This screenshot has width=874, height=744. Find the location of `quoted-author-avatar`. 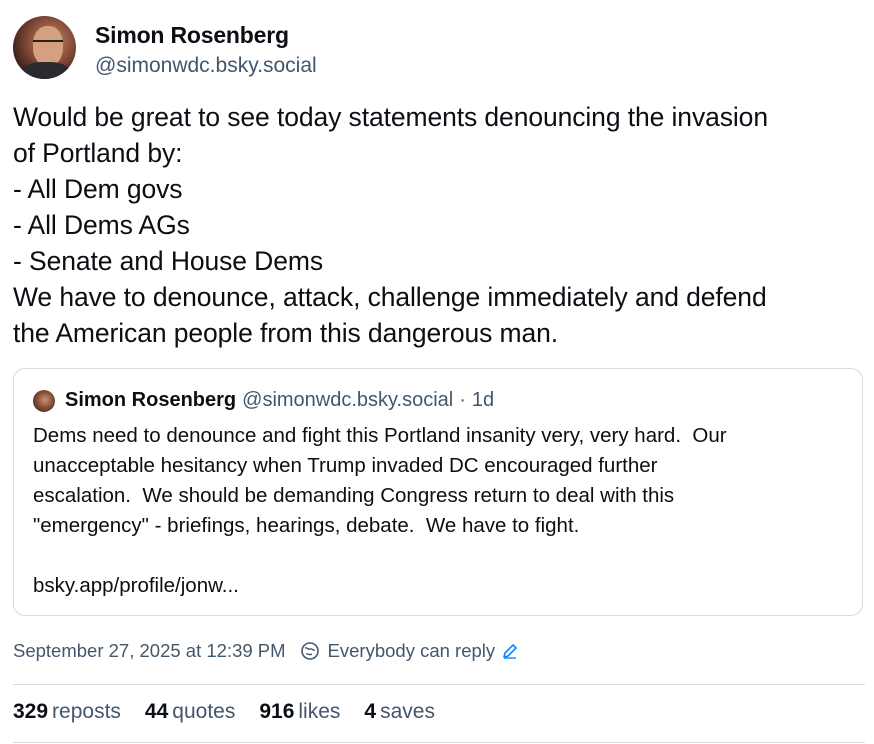

quoted-author-avatar is located at coordinates (44, 400).